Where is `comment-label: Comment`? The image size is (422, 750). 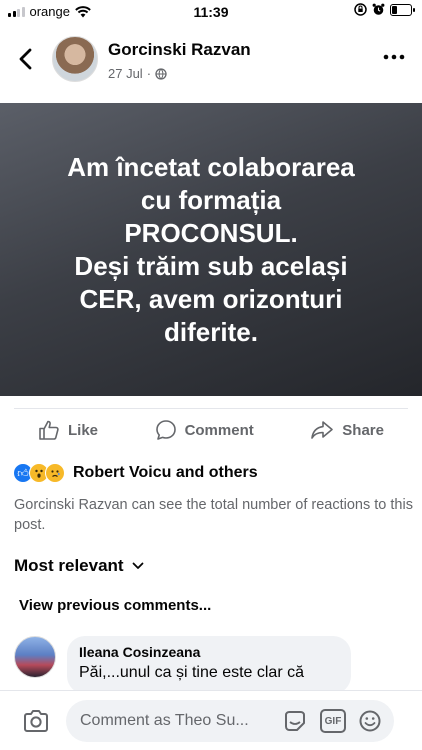
comment-label: Comment is located at coordinates (219, 430).